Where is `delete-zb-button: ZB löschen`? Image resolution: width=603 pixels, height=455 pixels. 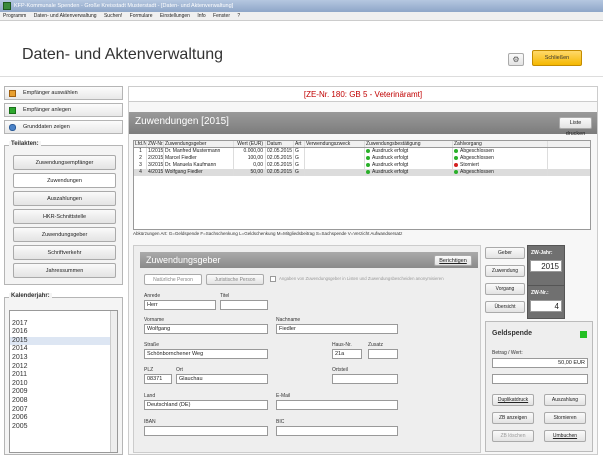 delete-zb-button: ZB löschen is located at coordinates (513, 436).